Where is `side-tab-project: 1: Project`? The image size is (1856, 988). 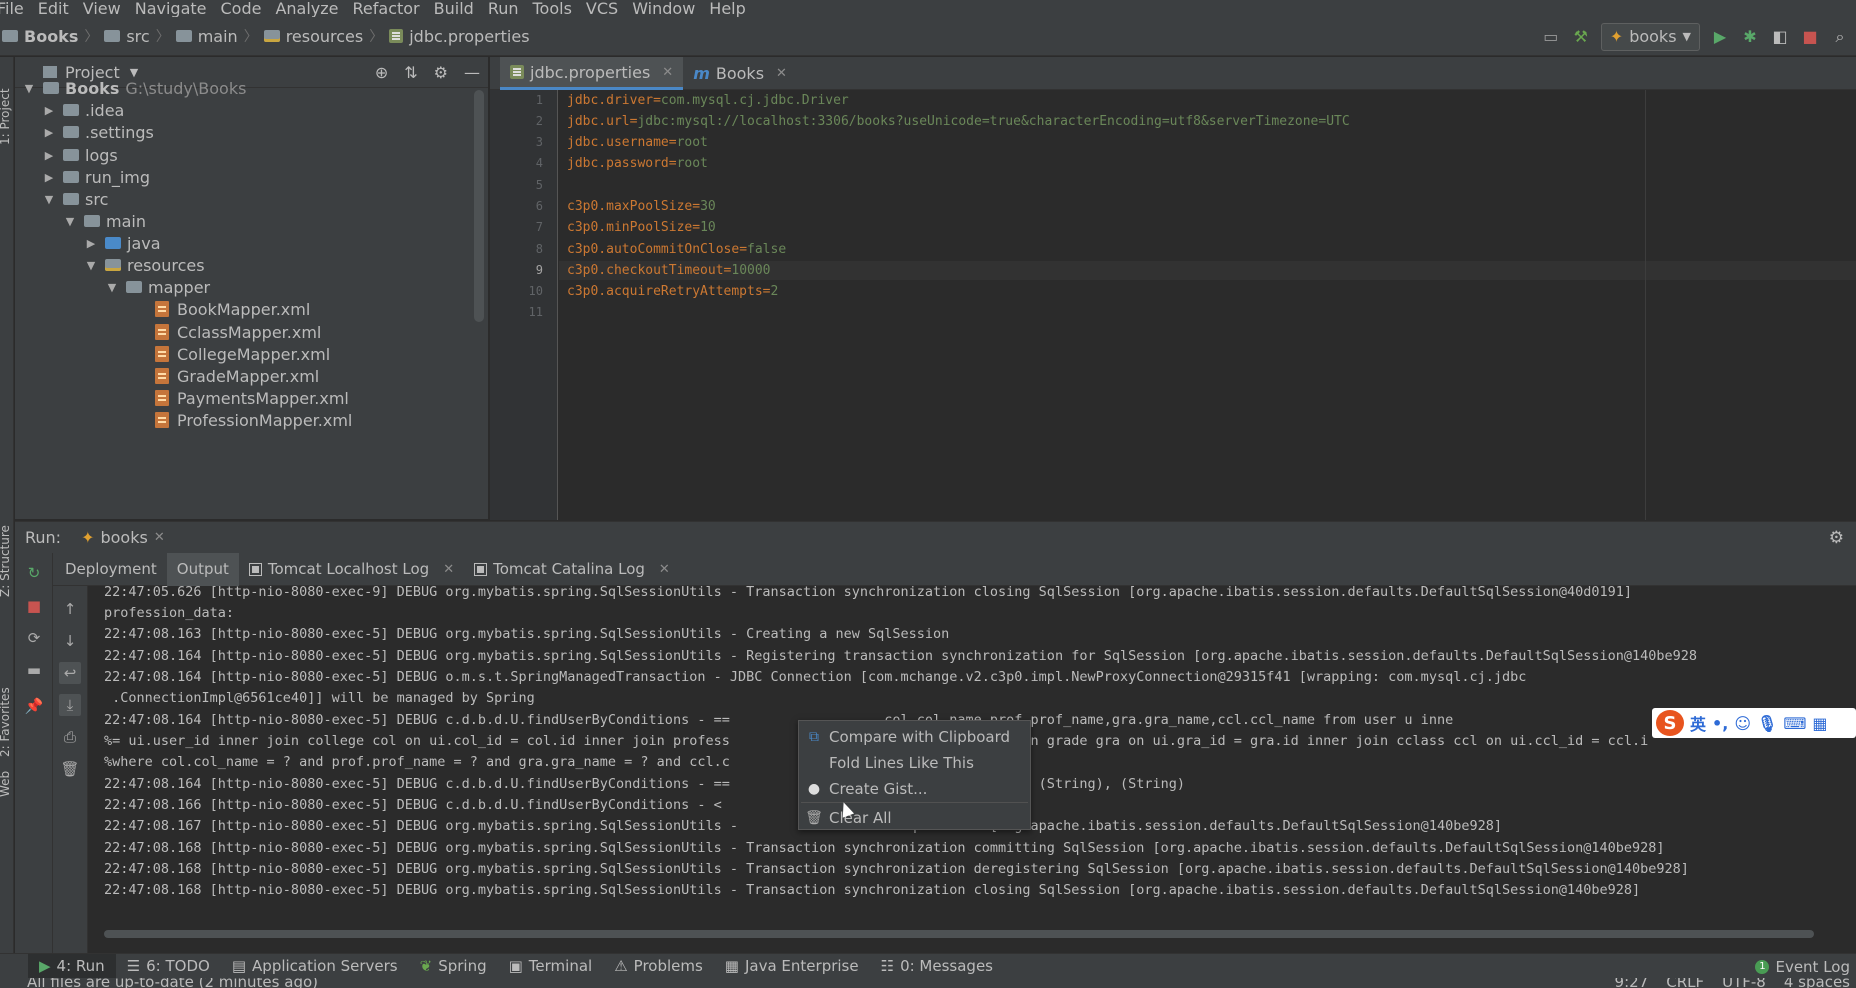 side-tab-project: 1: Project is located at coordinates (6, 116).